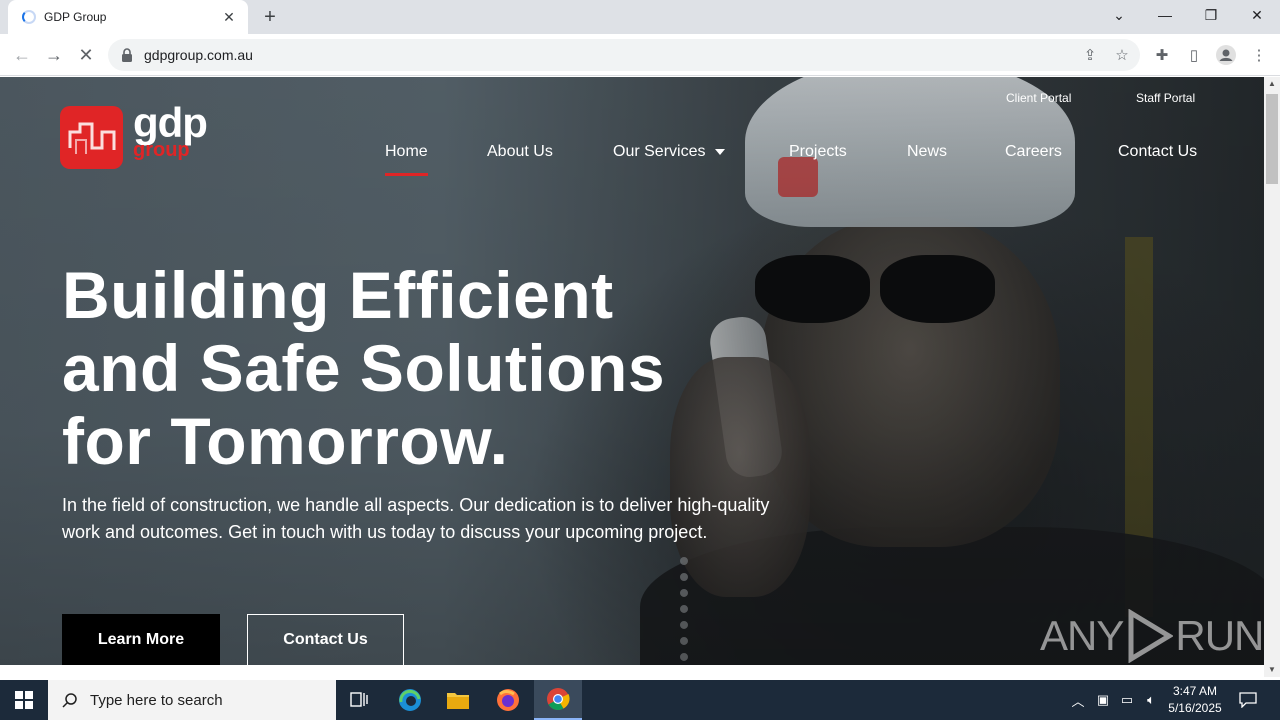 The height and width of the screenshot is (720, 1280). I want to click on loading-spinner-icon, so click(29, 17).